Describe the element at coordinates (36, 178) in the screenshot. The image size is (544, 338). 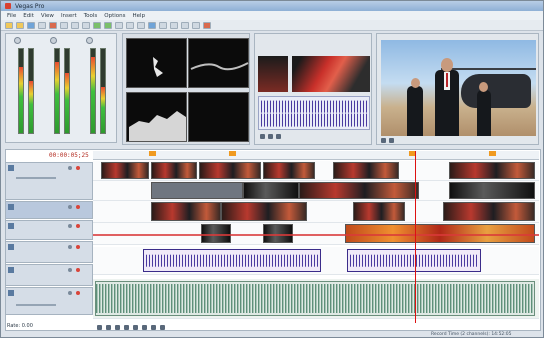
I see `level-slider` at that location.